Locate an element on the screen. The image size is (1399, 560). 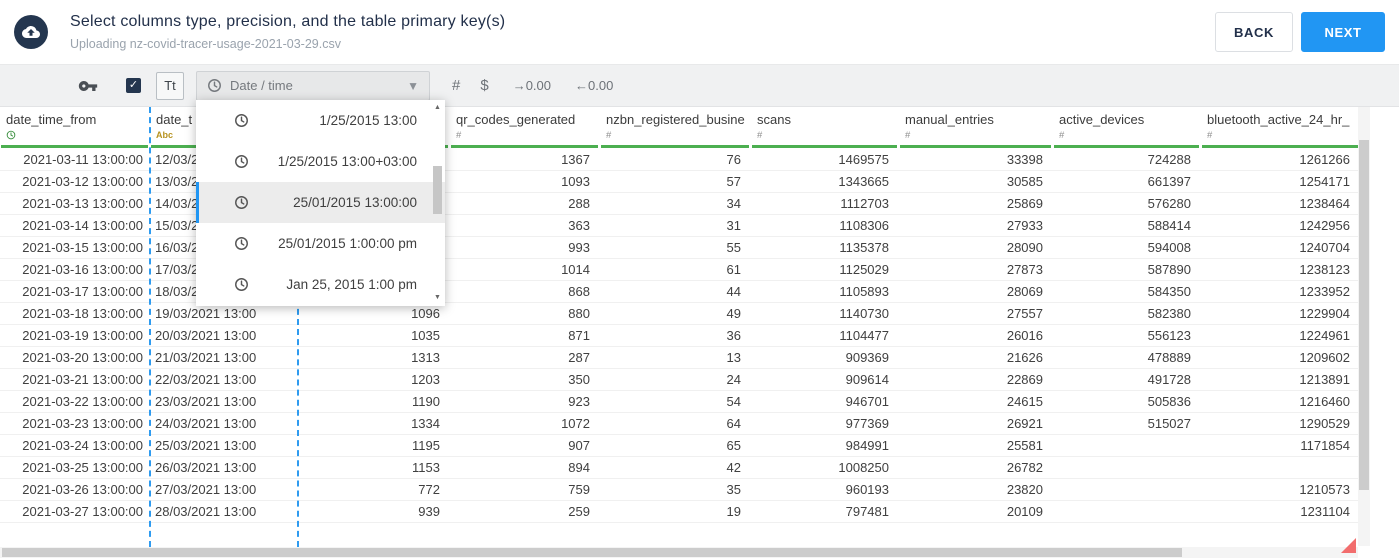
table-cell: 42 is located at coordinates (733, 467).